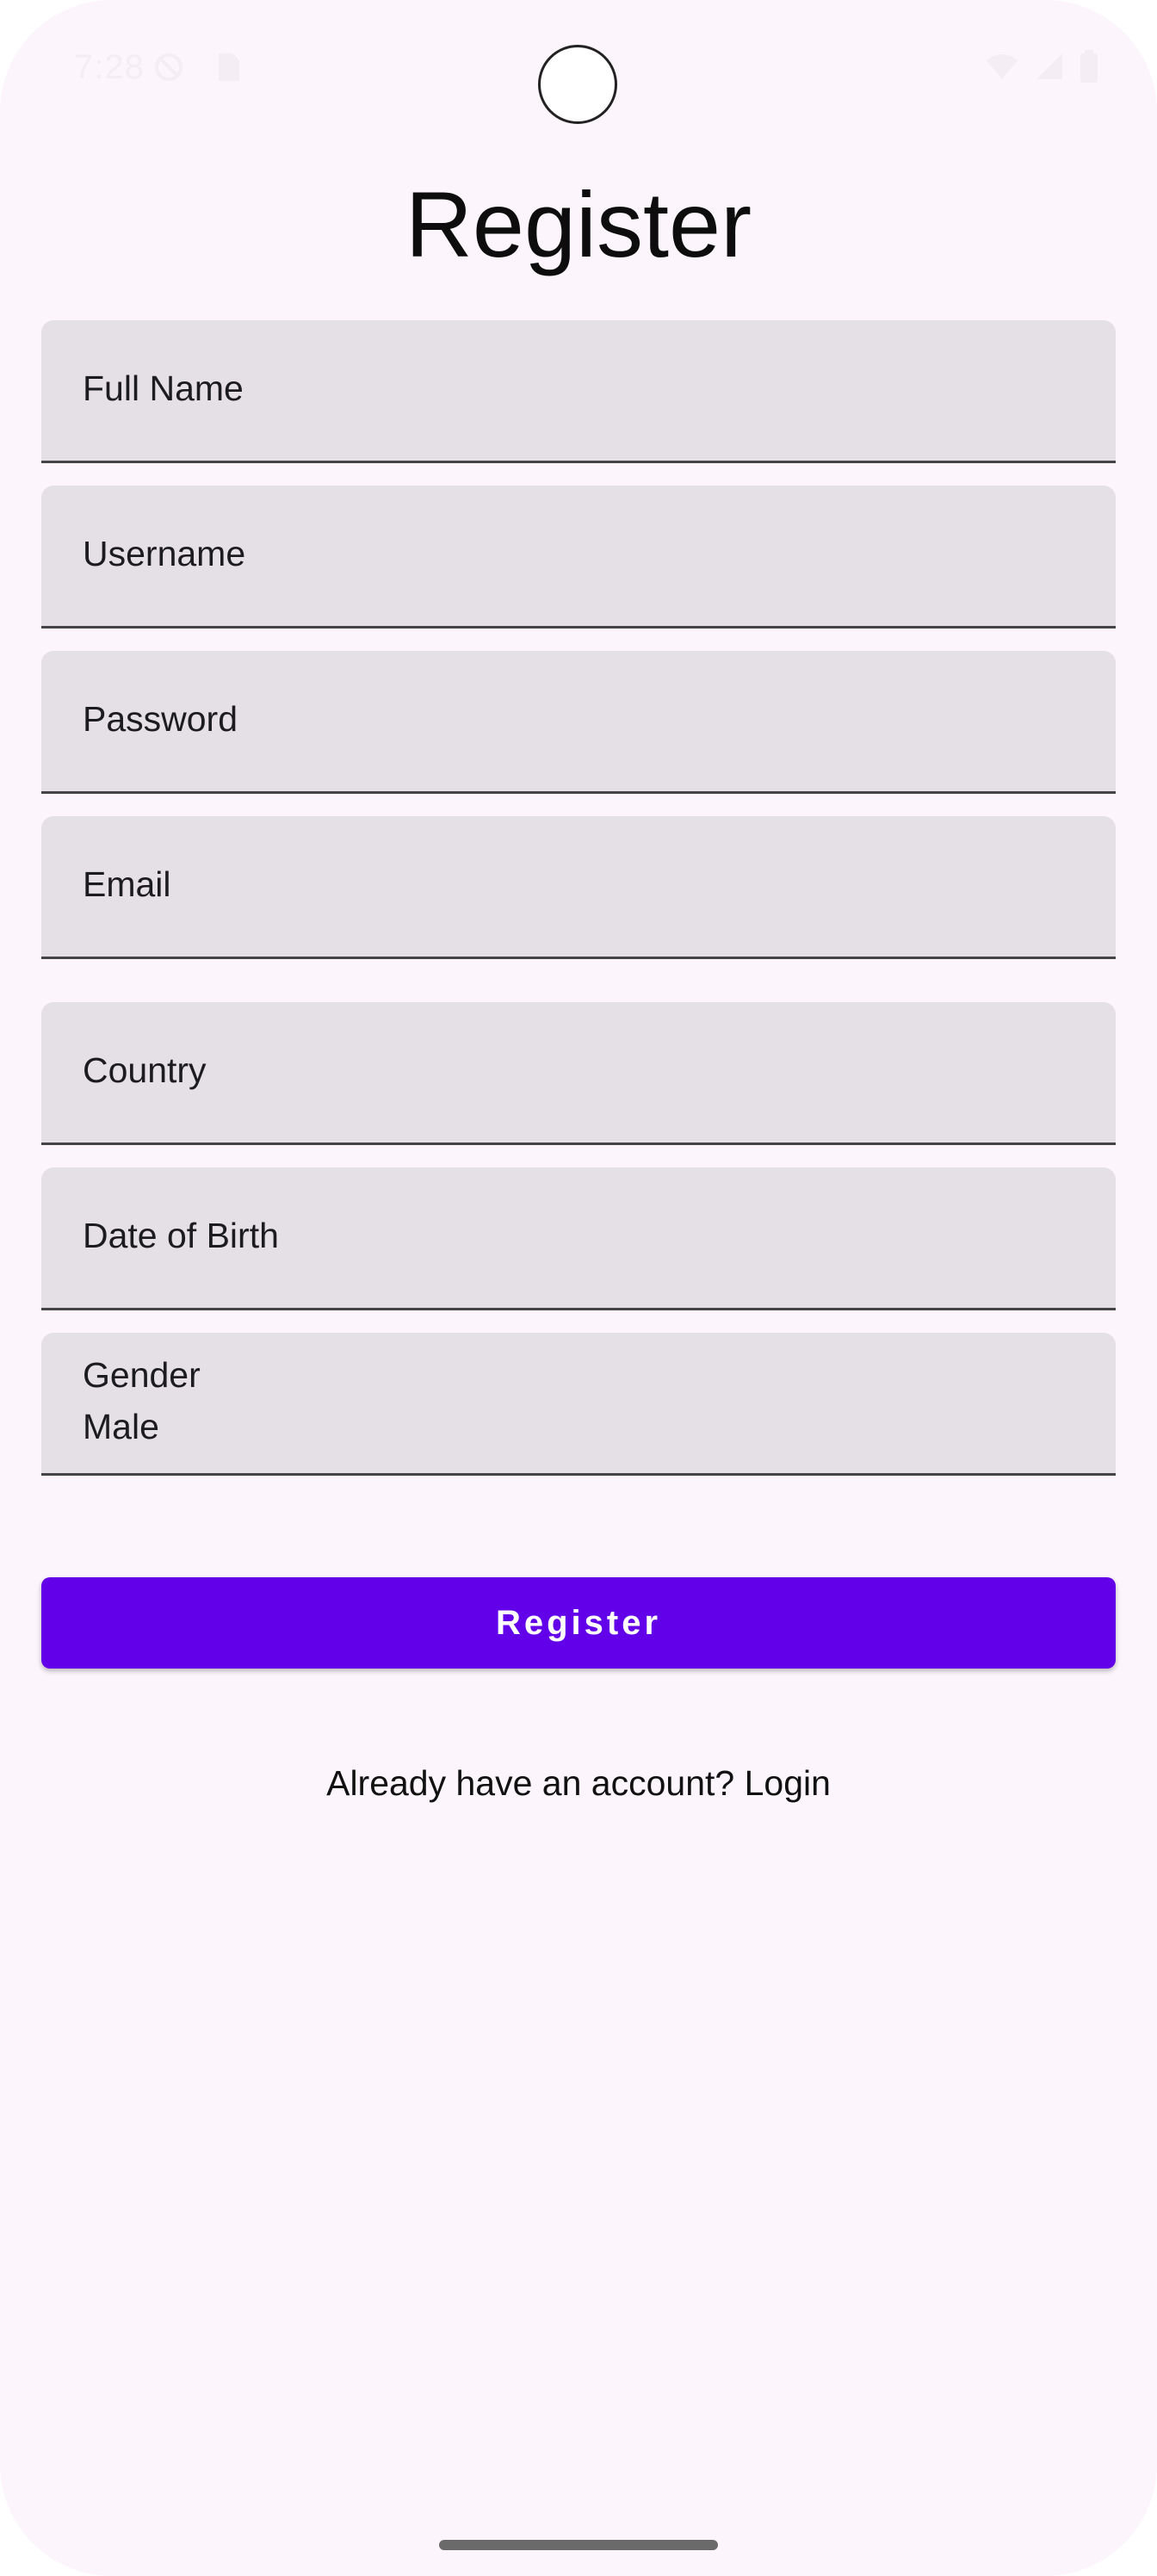 The height and width of the screenshot is (2576, 1157). I want to click on gender-label: Gender, so click(142, 1375).